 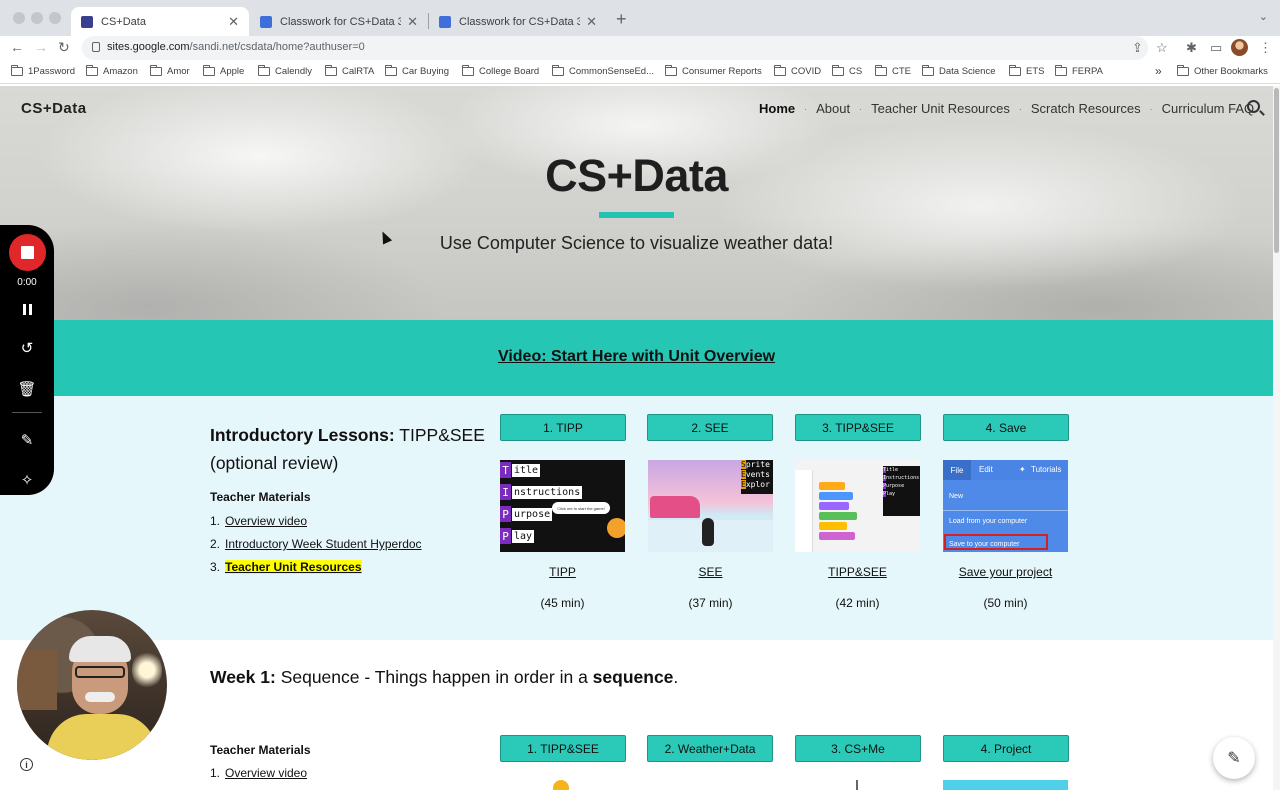 What do you see at coordinates (27, 480) in the screenshot?
I see `effects-wand-icon: ✧` at bounding box center [27, 480].